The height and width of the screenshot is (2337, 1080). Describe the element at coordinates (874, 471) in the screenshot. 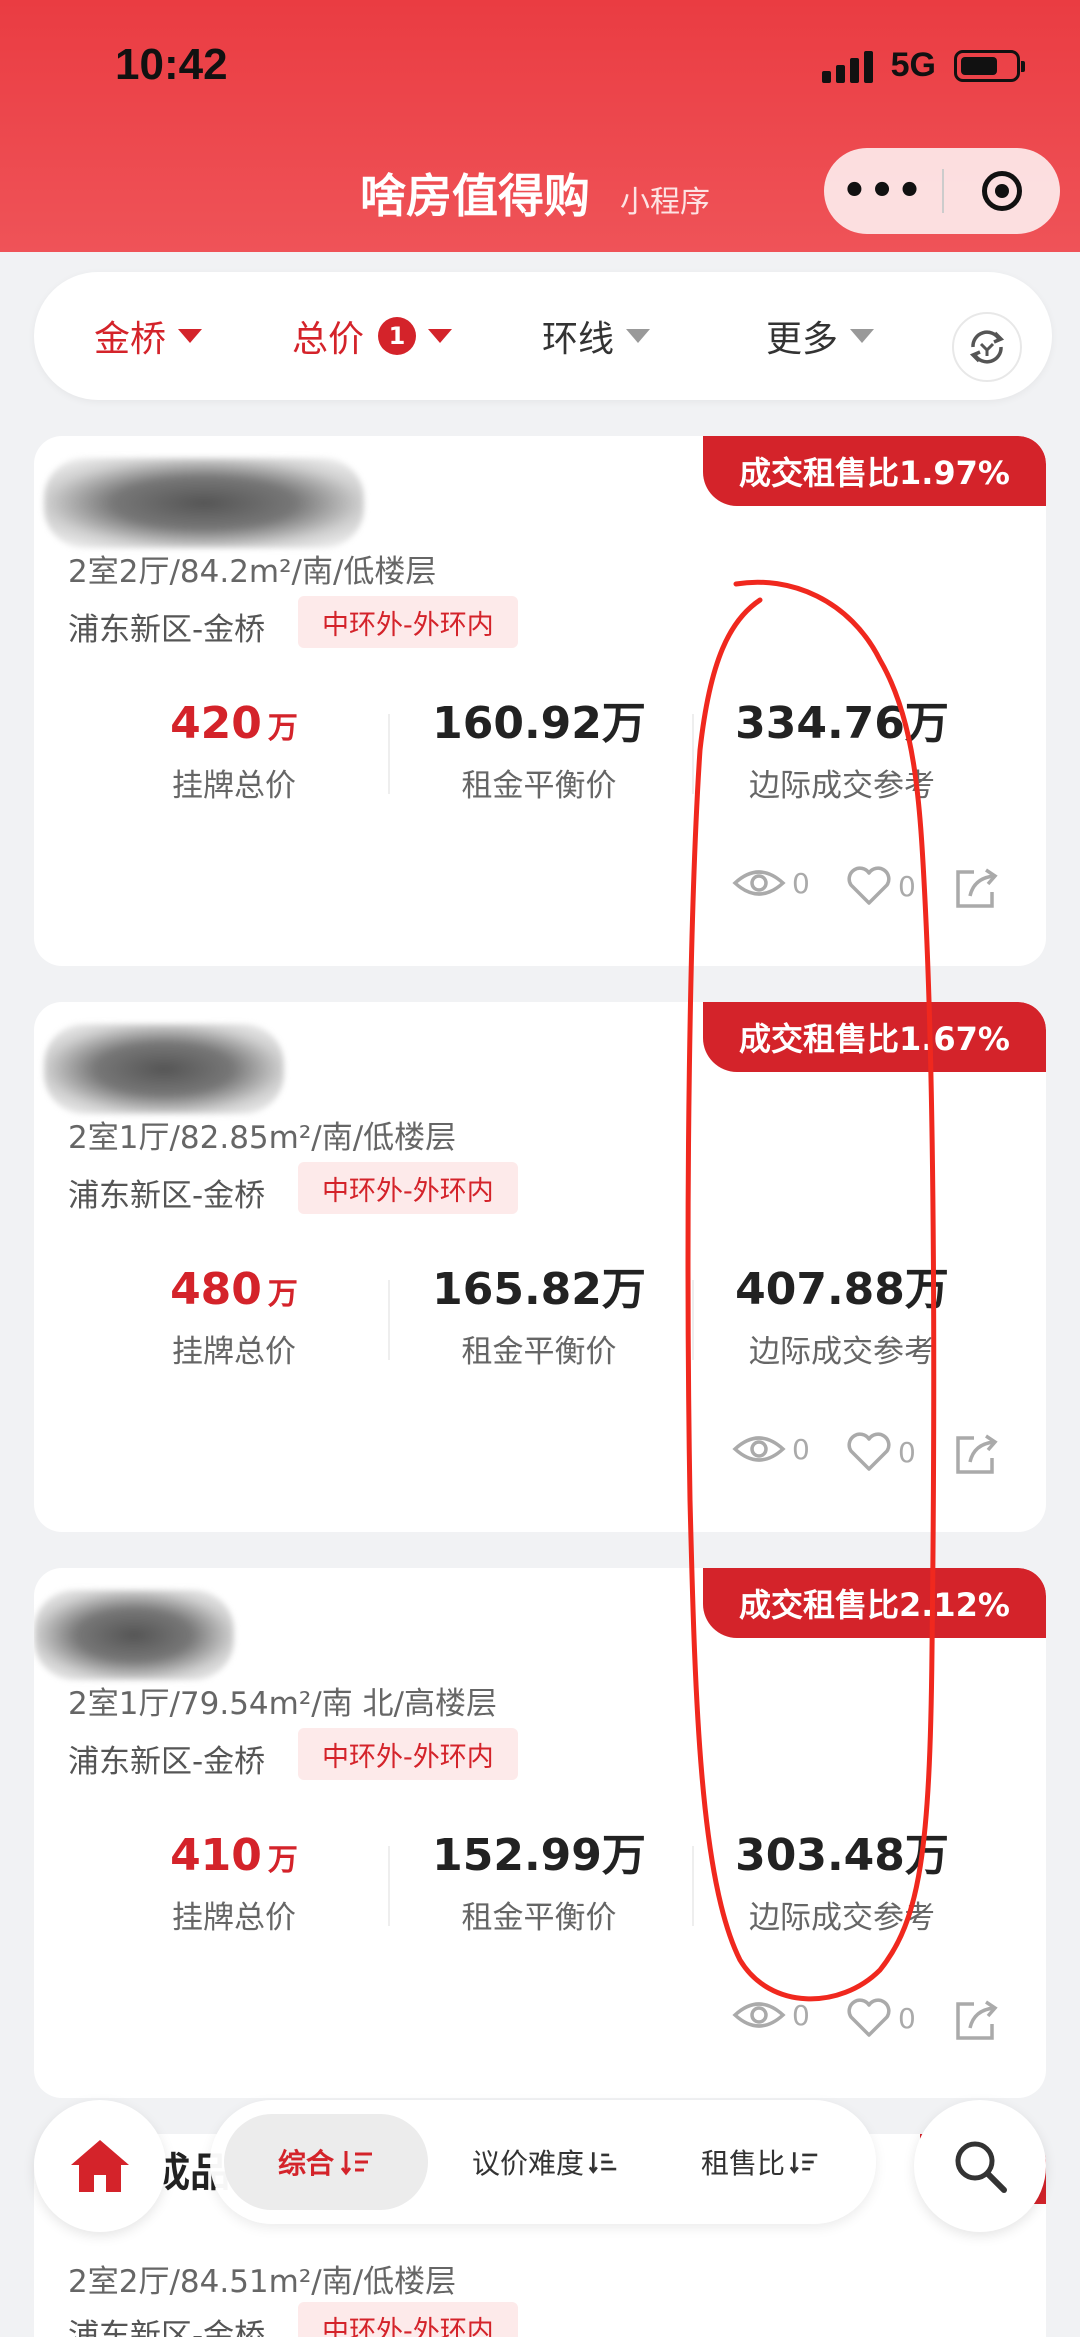

I see `rent-sale-ratio-tag: 成交租售比1.97%` at that location.